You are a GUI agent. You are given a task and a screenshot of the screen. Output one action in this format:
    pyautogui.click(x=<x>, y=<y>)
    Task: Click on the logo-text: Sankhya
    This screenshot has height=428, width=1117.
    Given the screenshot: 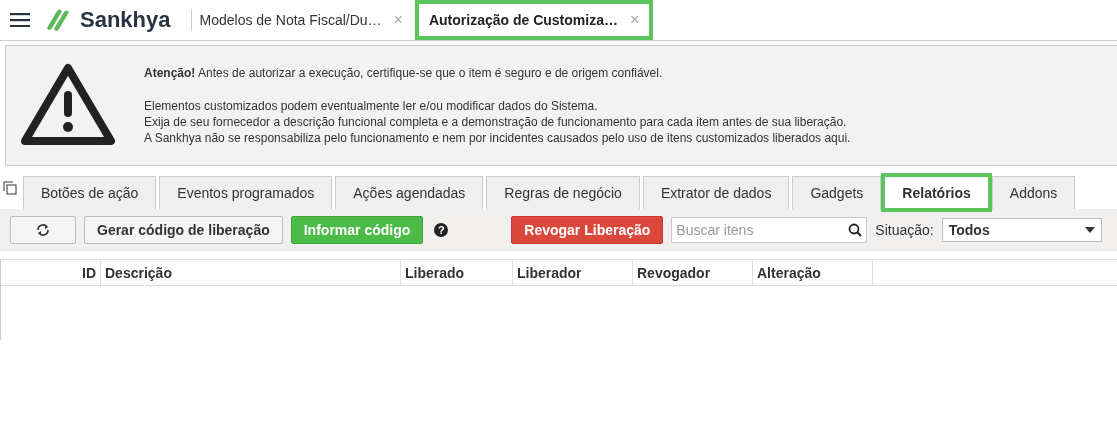 What is the action you would take?
    pyautogui.click(x=125, y=20)
    